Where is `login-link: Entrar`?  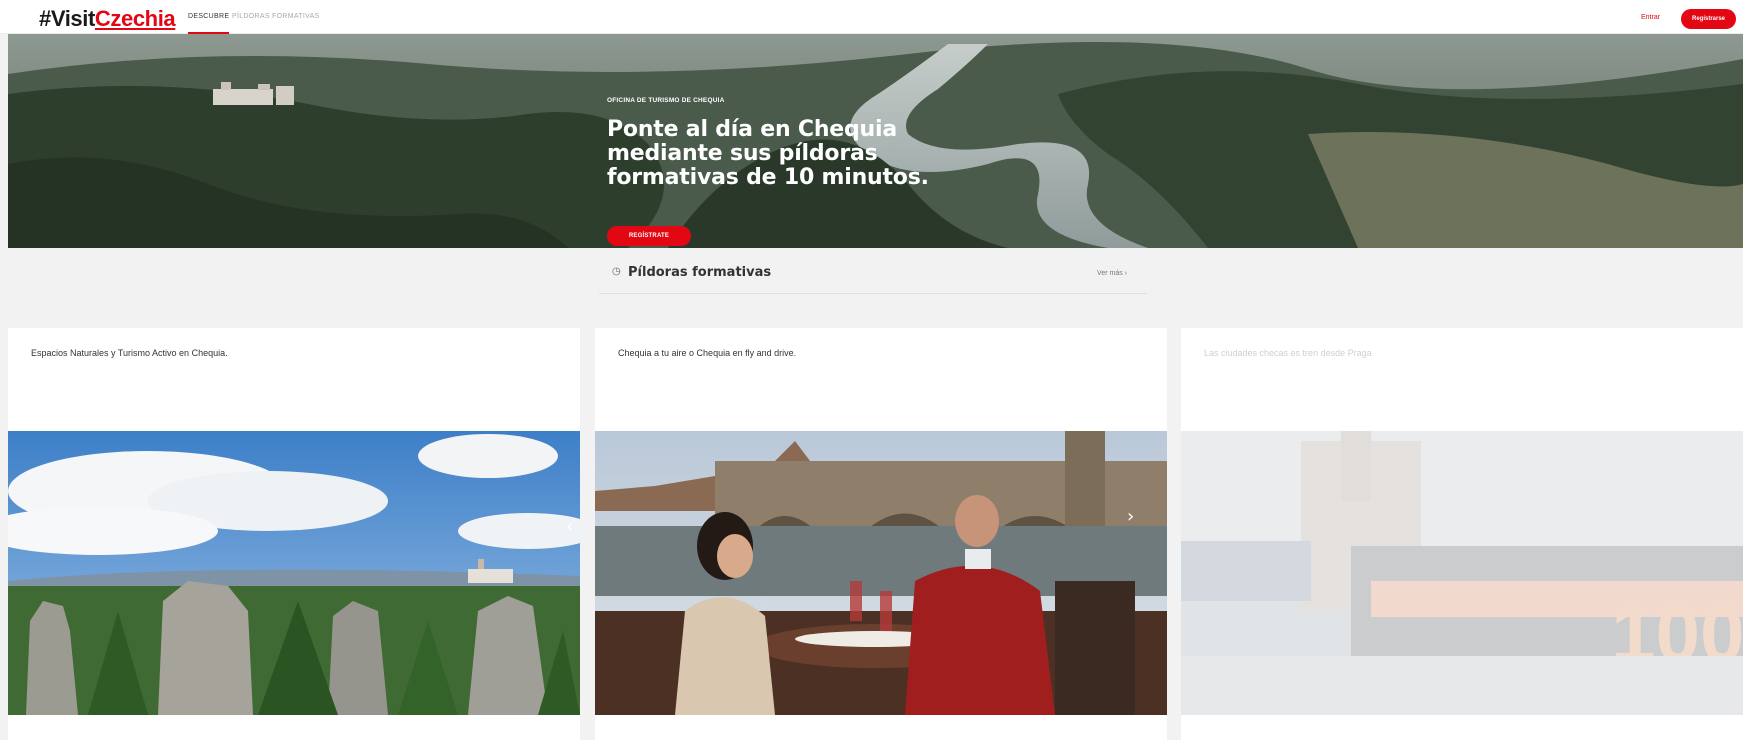 login-link: Entrar is located at coordinates (1650, 17).